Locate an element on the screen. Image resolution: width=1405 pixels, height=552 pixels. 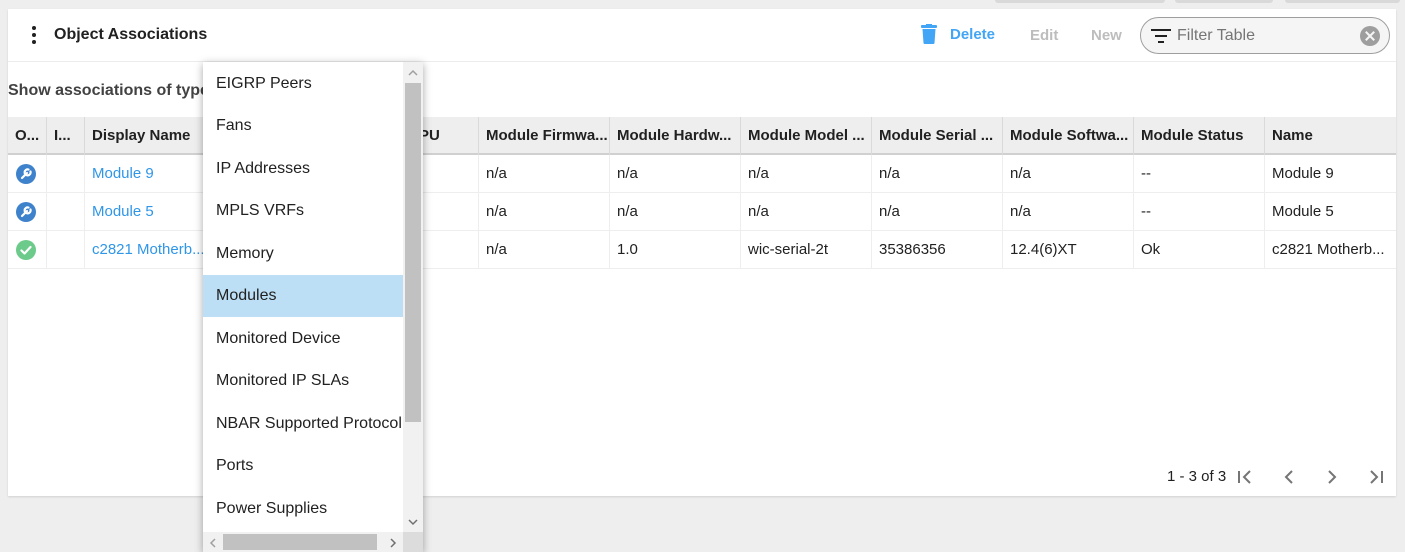
software-cell: 12.4(6)XT is located at coordinates (1067, 250).